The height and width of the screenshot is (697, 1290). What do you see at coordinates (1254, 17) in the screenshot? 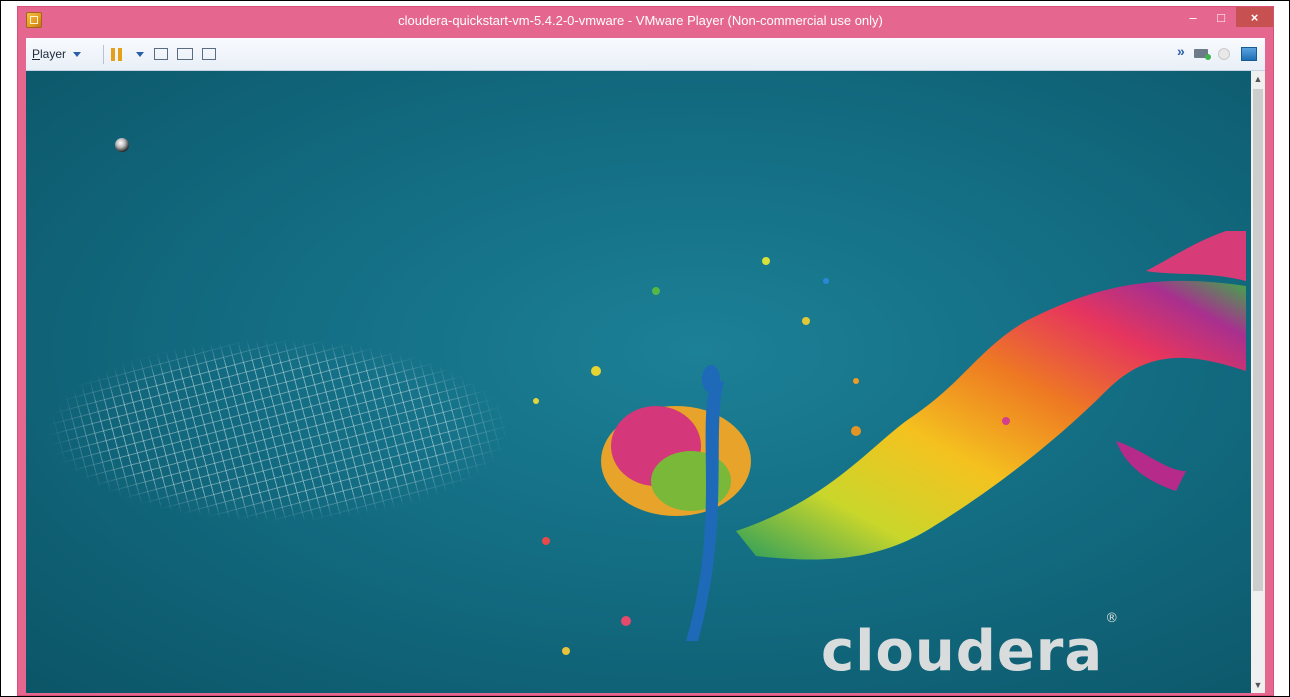
I see `close-button: ×` at bounding box center [1254, 17].